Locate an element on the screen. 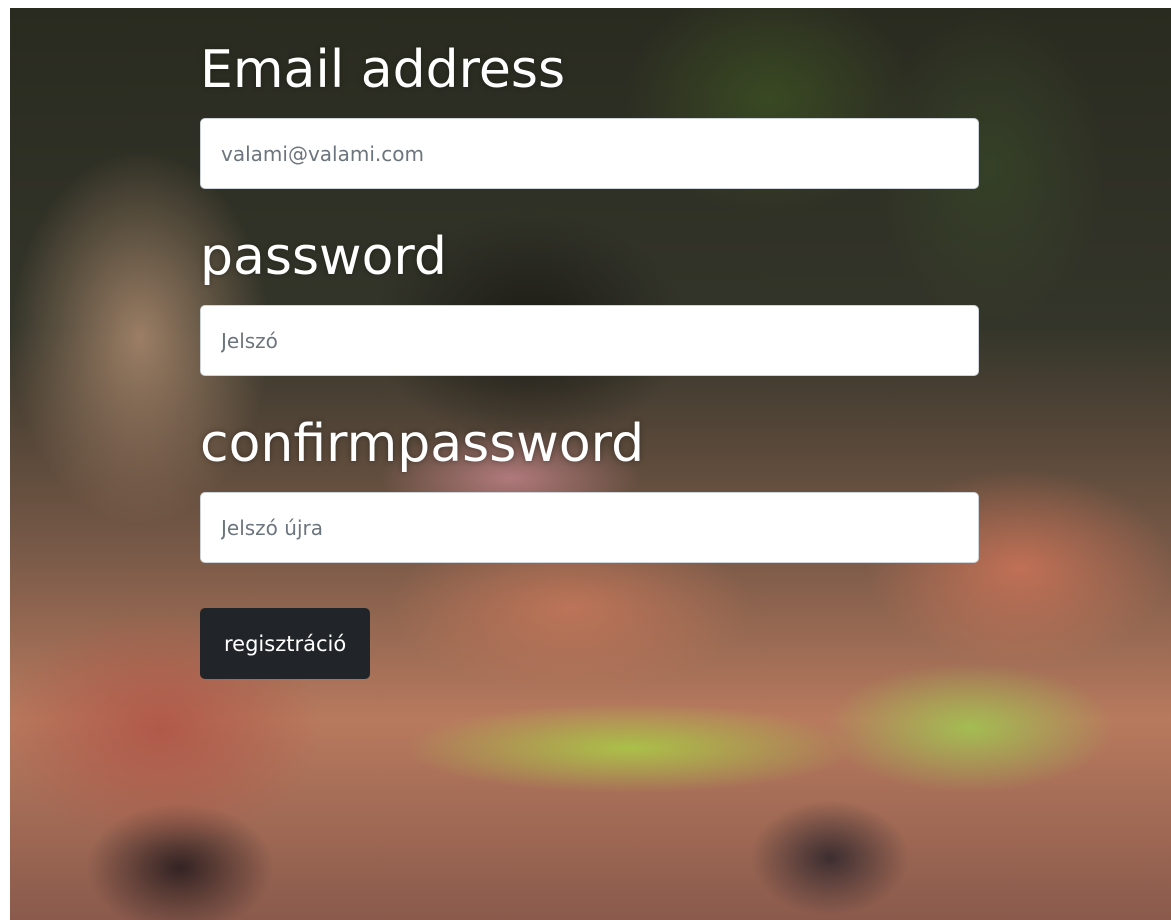 The image size is (1171, 920). password-input is located at coordinates (589, 340).